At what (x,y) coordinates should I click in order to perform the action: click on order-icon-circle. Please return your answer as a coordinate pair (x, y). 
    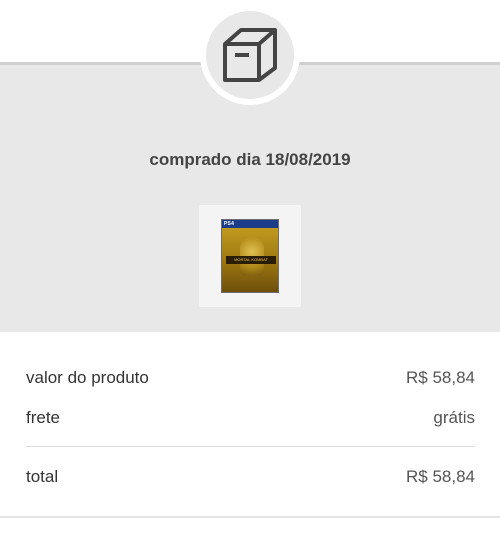
    Looking at the image, I should click on (250, 55).